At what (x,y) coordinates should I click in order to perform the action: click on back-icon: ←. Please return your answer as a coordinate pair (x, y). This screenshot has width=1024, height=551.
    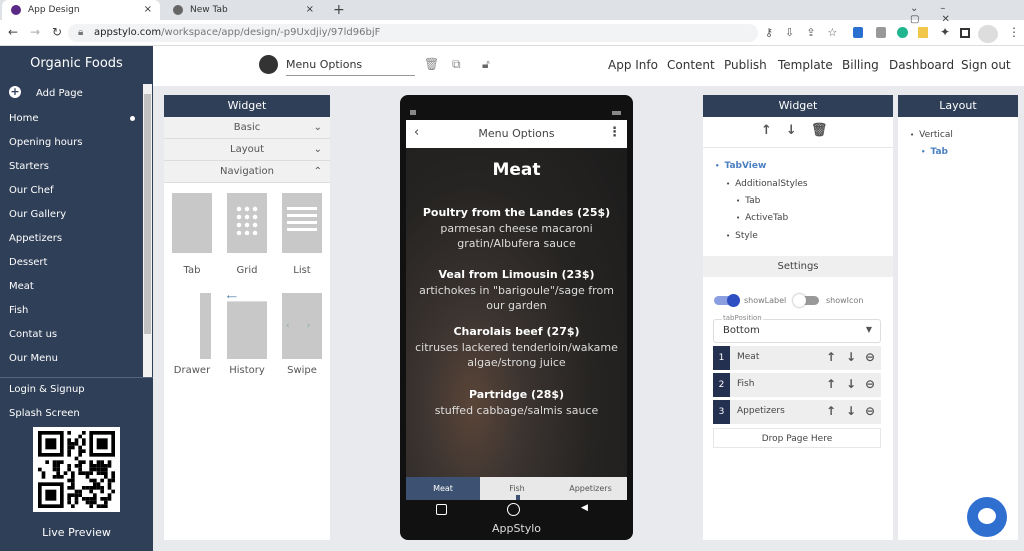
    Looking at the image, I should click on (13, 32).